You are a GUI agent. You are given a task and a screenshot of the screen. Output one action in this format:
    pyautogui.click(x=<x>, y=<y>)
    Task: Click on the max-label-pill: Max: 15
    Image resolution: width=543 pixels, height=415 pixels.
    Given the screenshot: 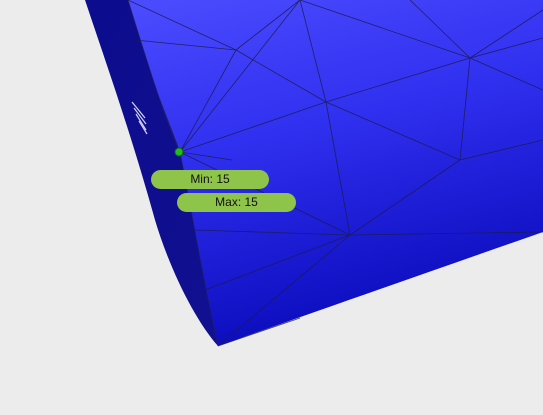 What is the action you would take?
    pyautogui.click(x=236, y=202)
    